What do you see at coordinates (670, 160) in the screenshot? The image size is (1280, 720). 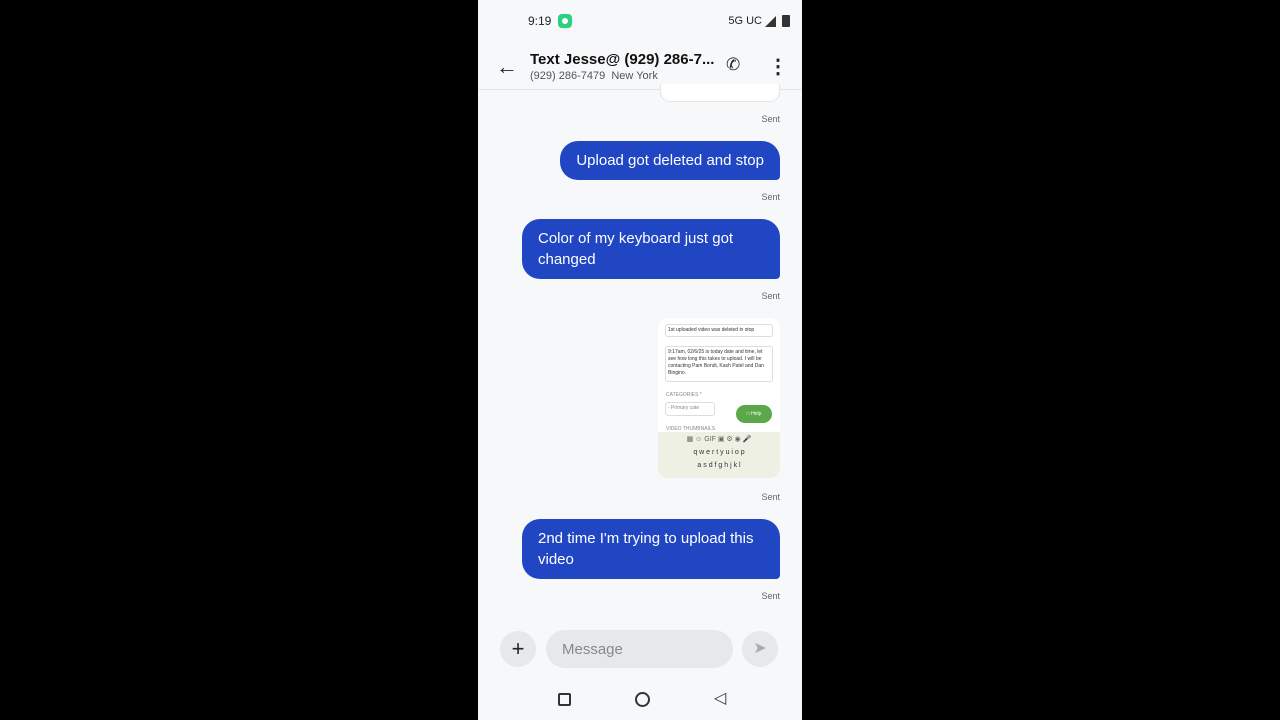 I see `message-bubble: Upload got deleted and stop` at bounding box center [670, 160].